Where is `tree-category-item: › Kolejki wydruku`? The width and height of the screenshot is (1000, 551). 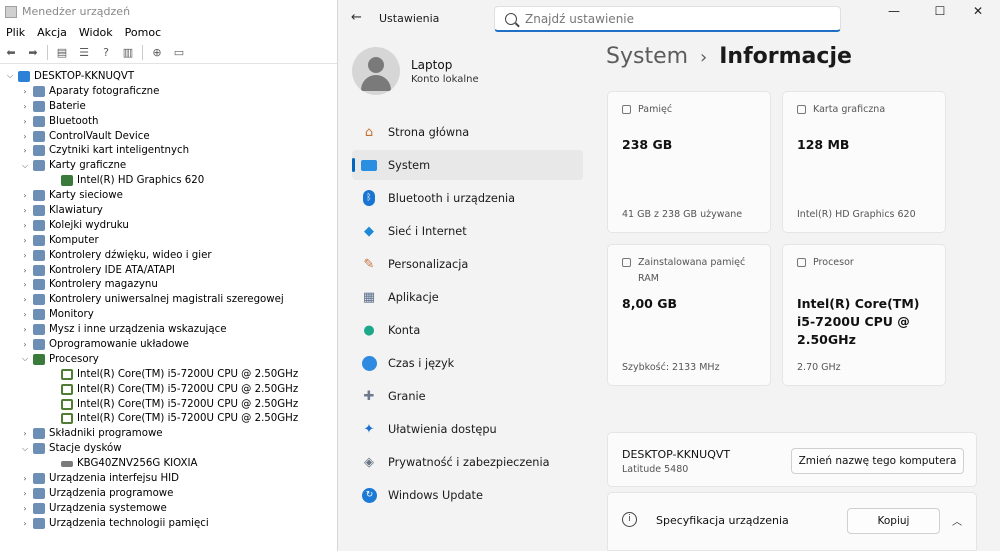
tree-category-item: › Kolejki wydruku is located at coordinates (168, 225).